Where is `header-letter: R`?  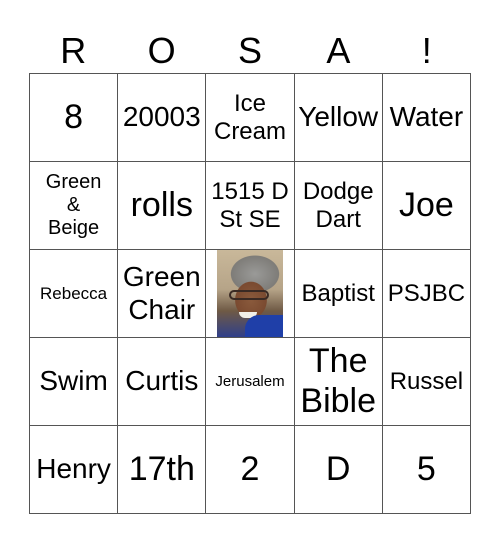
header-letter: R is located at coordinates (73, 50).